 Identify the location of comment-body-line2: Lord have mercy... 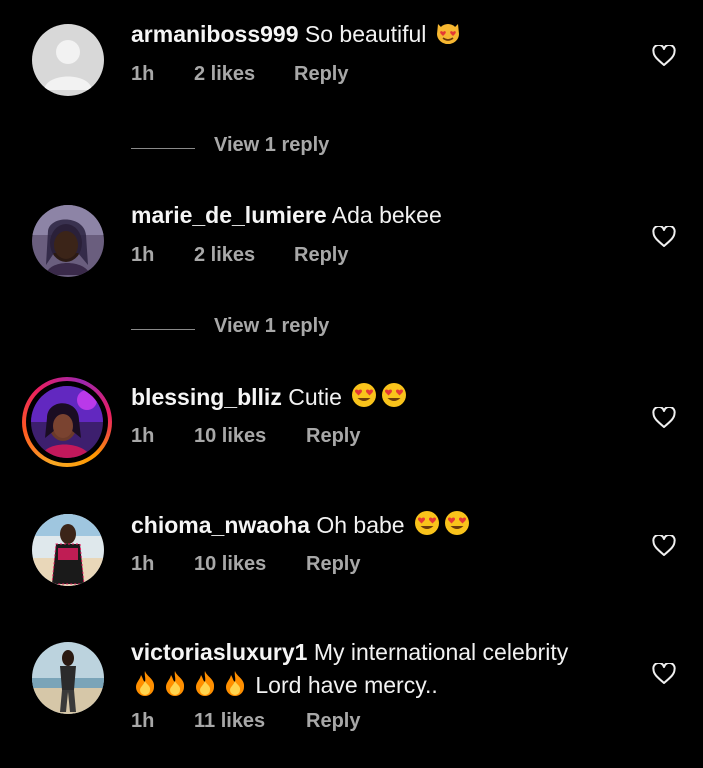
(284, 684).